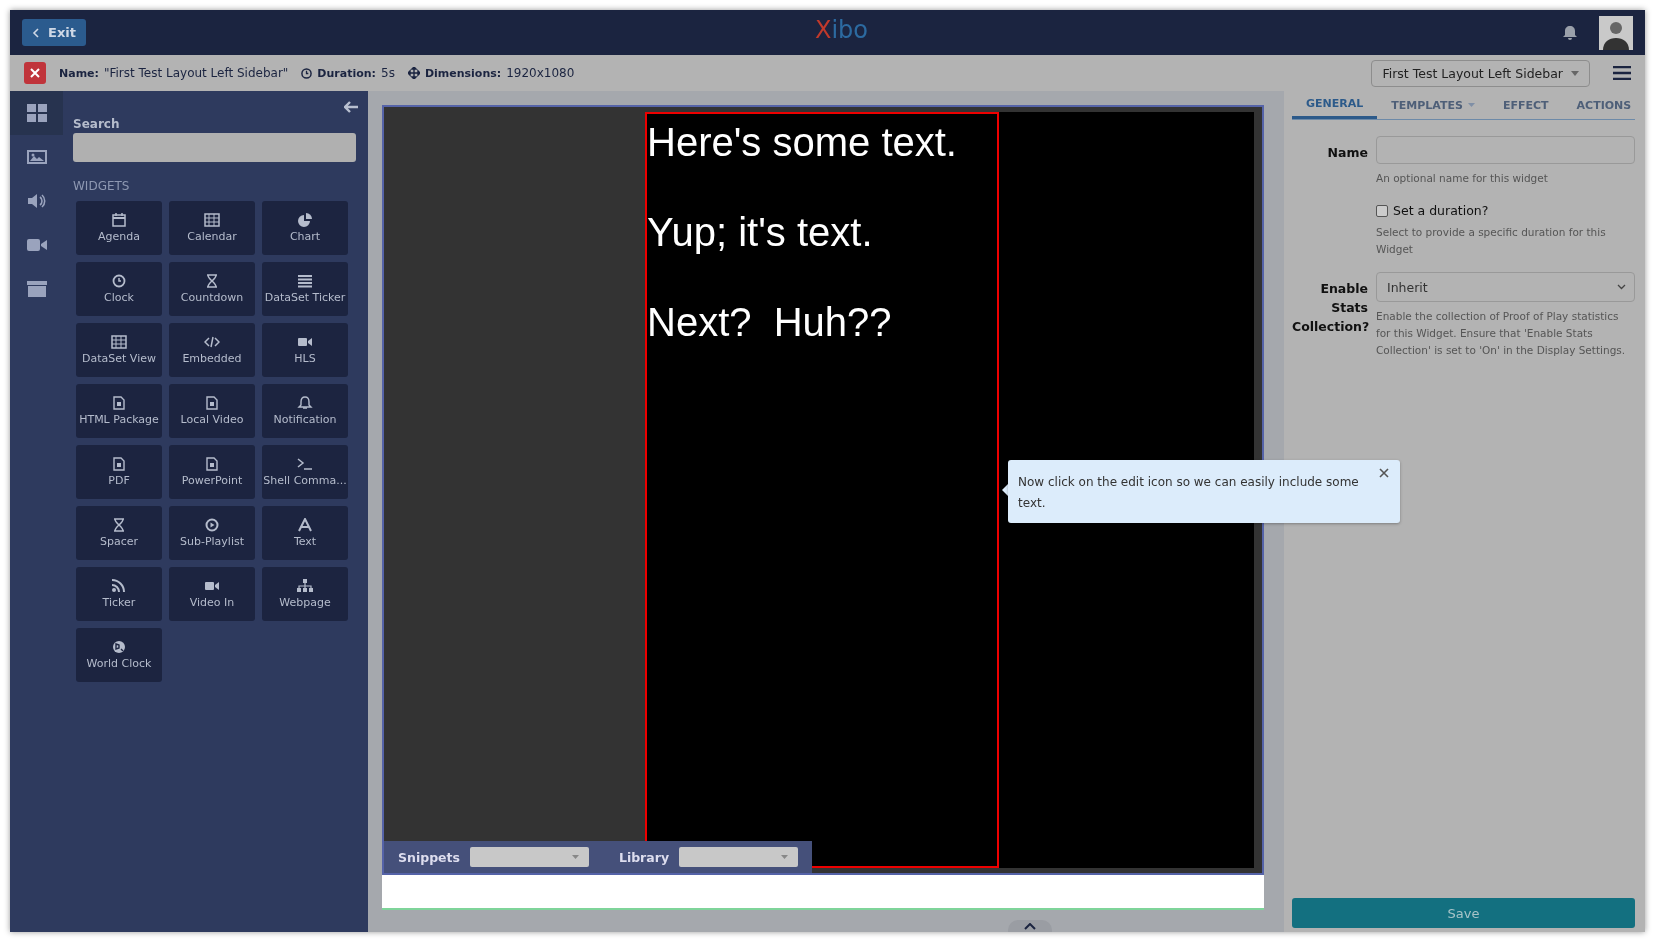 The image size is (1655, 941). Describe the element at coordinates (770, 322) in the screenshot. I see `region-text: Next? Huh??` at that location.